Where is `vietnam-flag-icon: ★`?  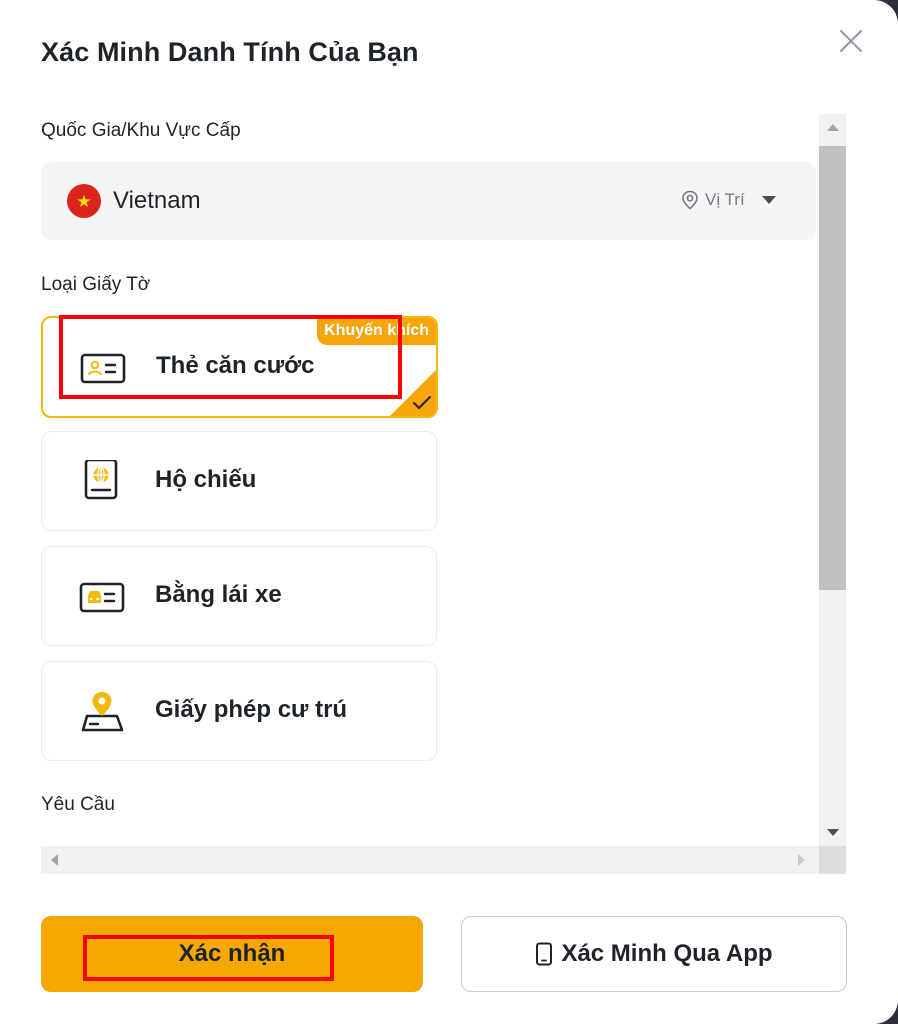
vietnam-flag-icon: ★ is located at coordinates (84, 201).